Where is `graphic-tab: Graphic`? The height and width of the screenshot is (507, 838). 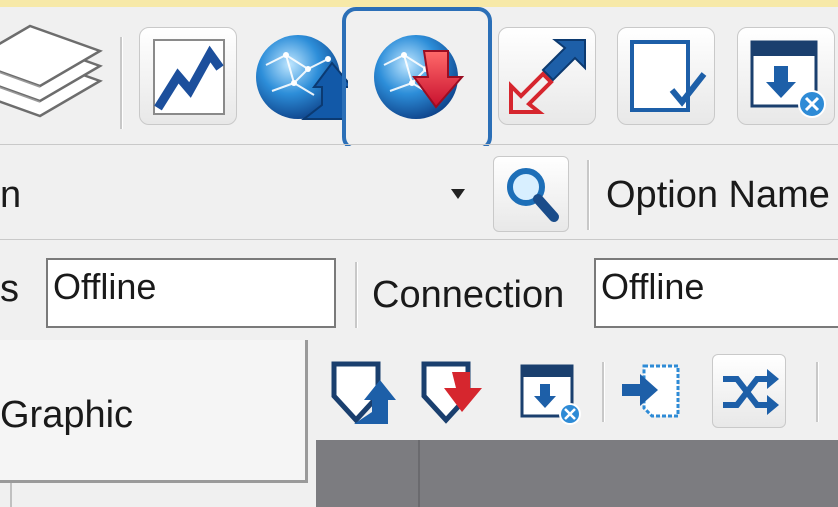 graphic-tab: Graphic is located at coordinates (154, 411).